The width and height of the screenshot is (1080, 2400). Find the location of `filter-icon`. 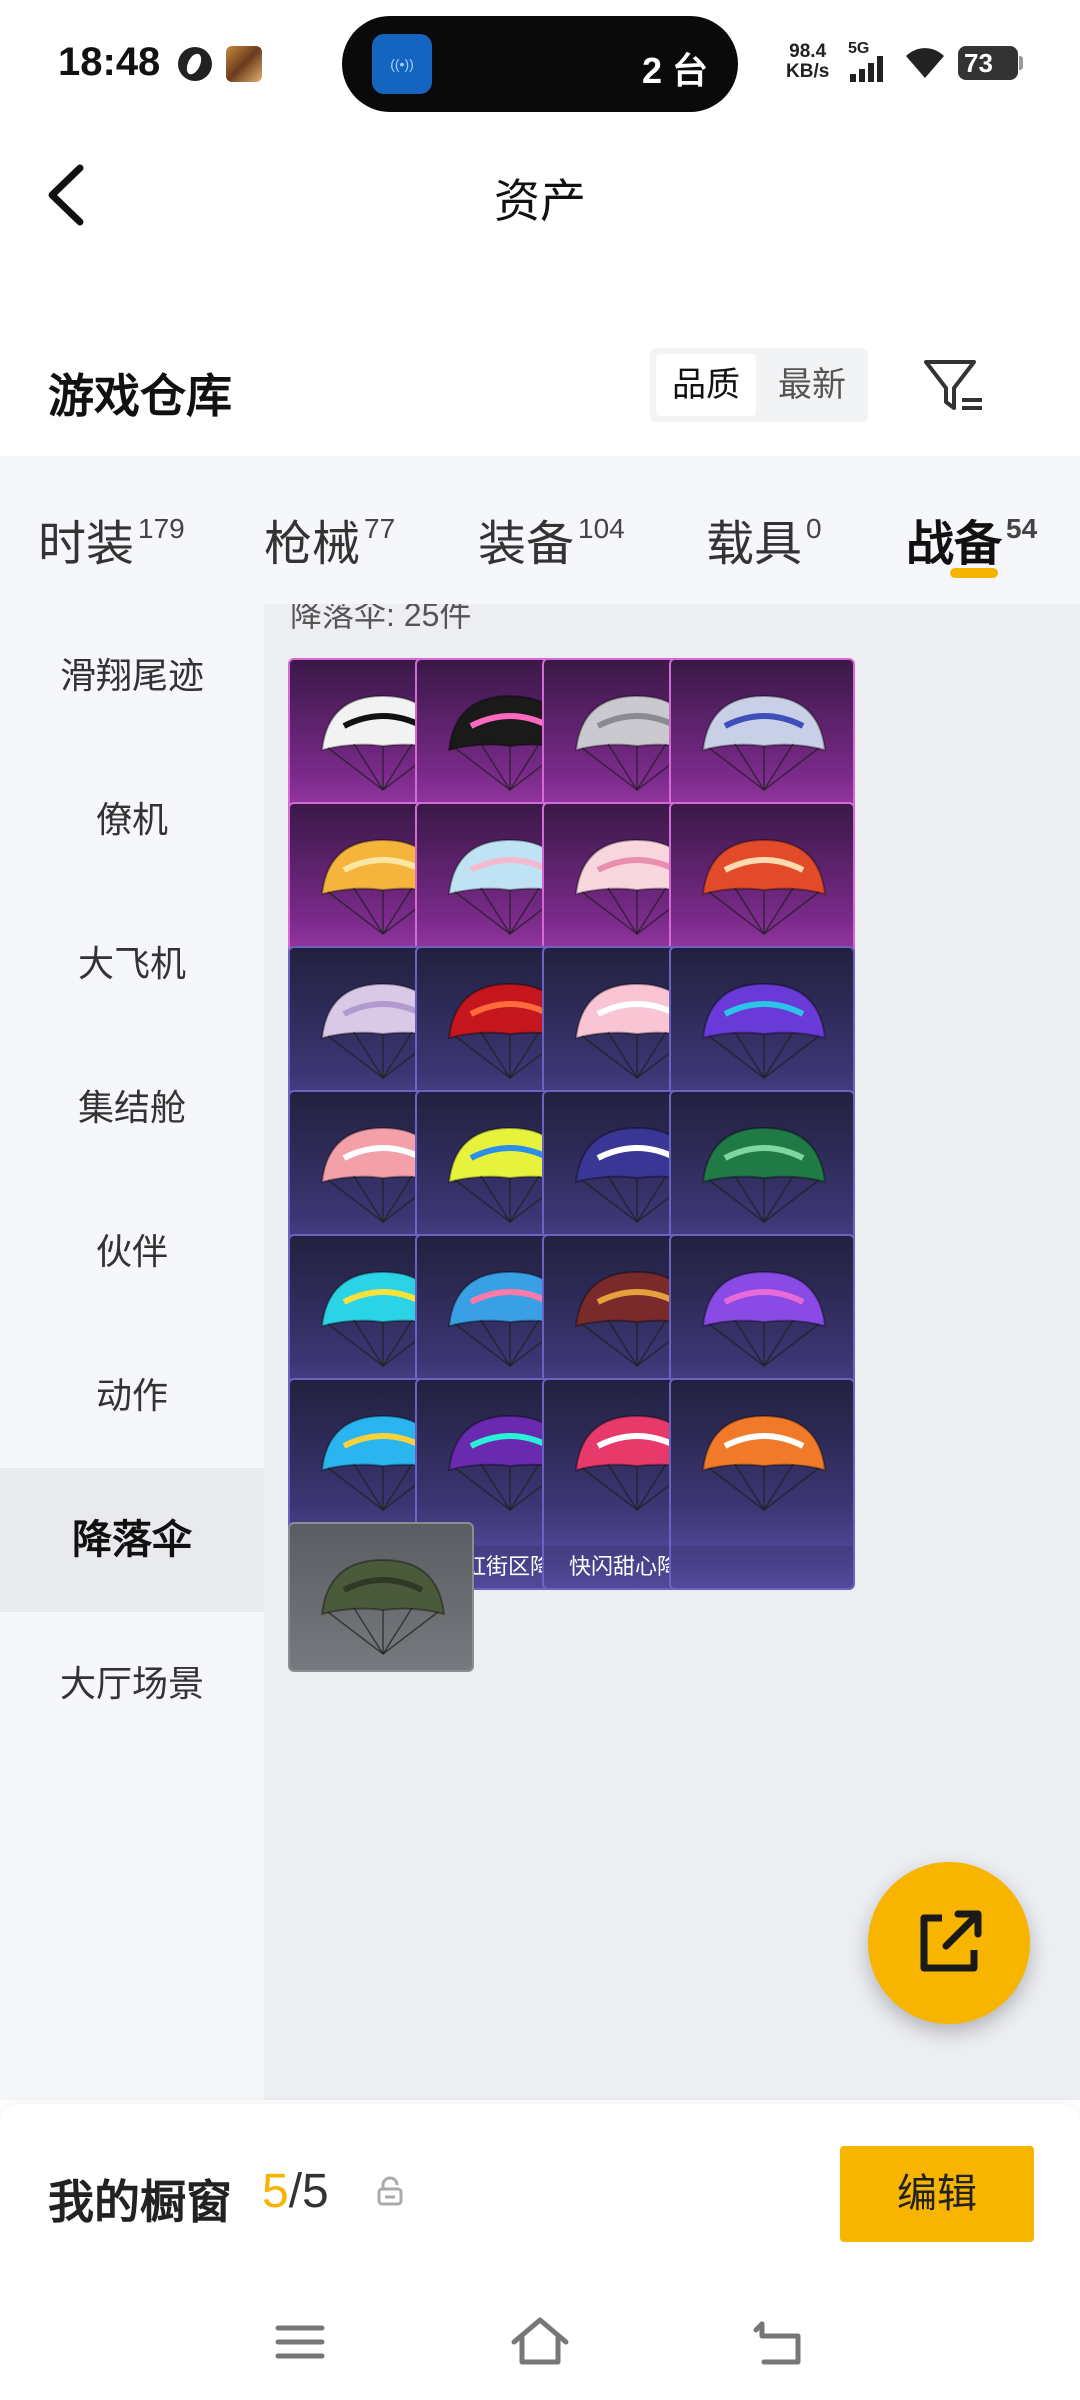

filter-icon is located at coordinates (954, 387).